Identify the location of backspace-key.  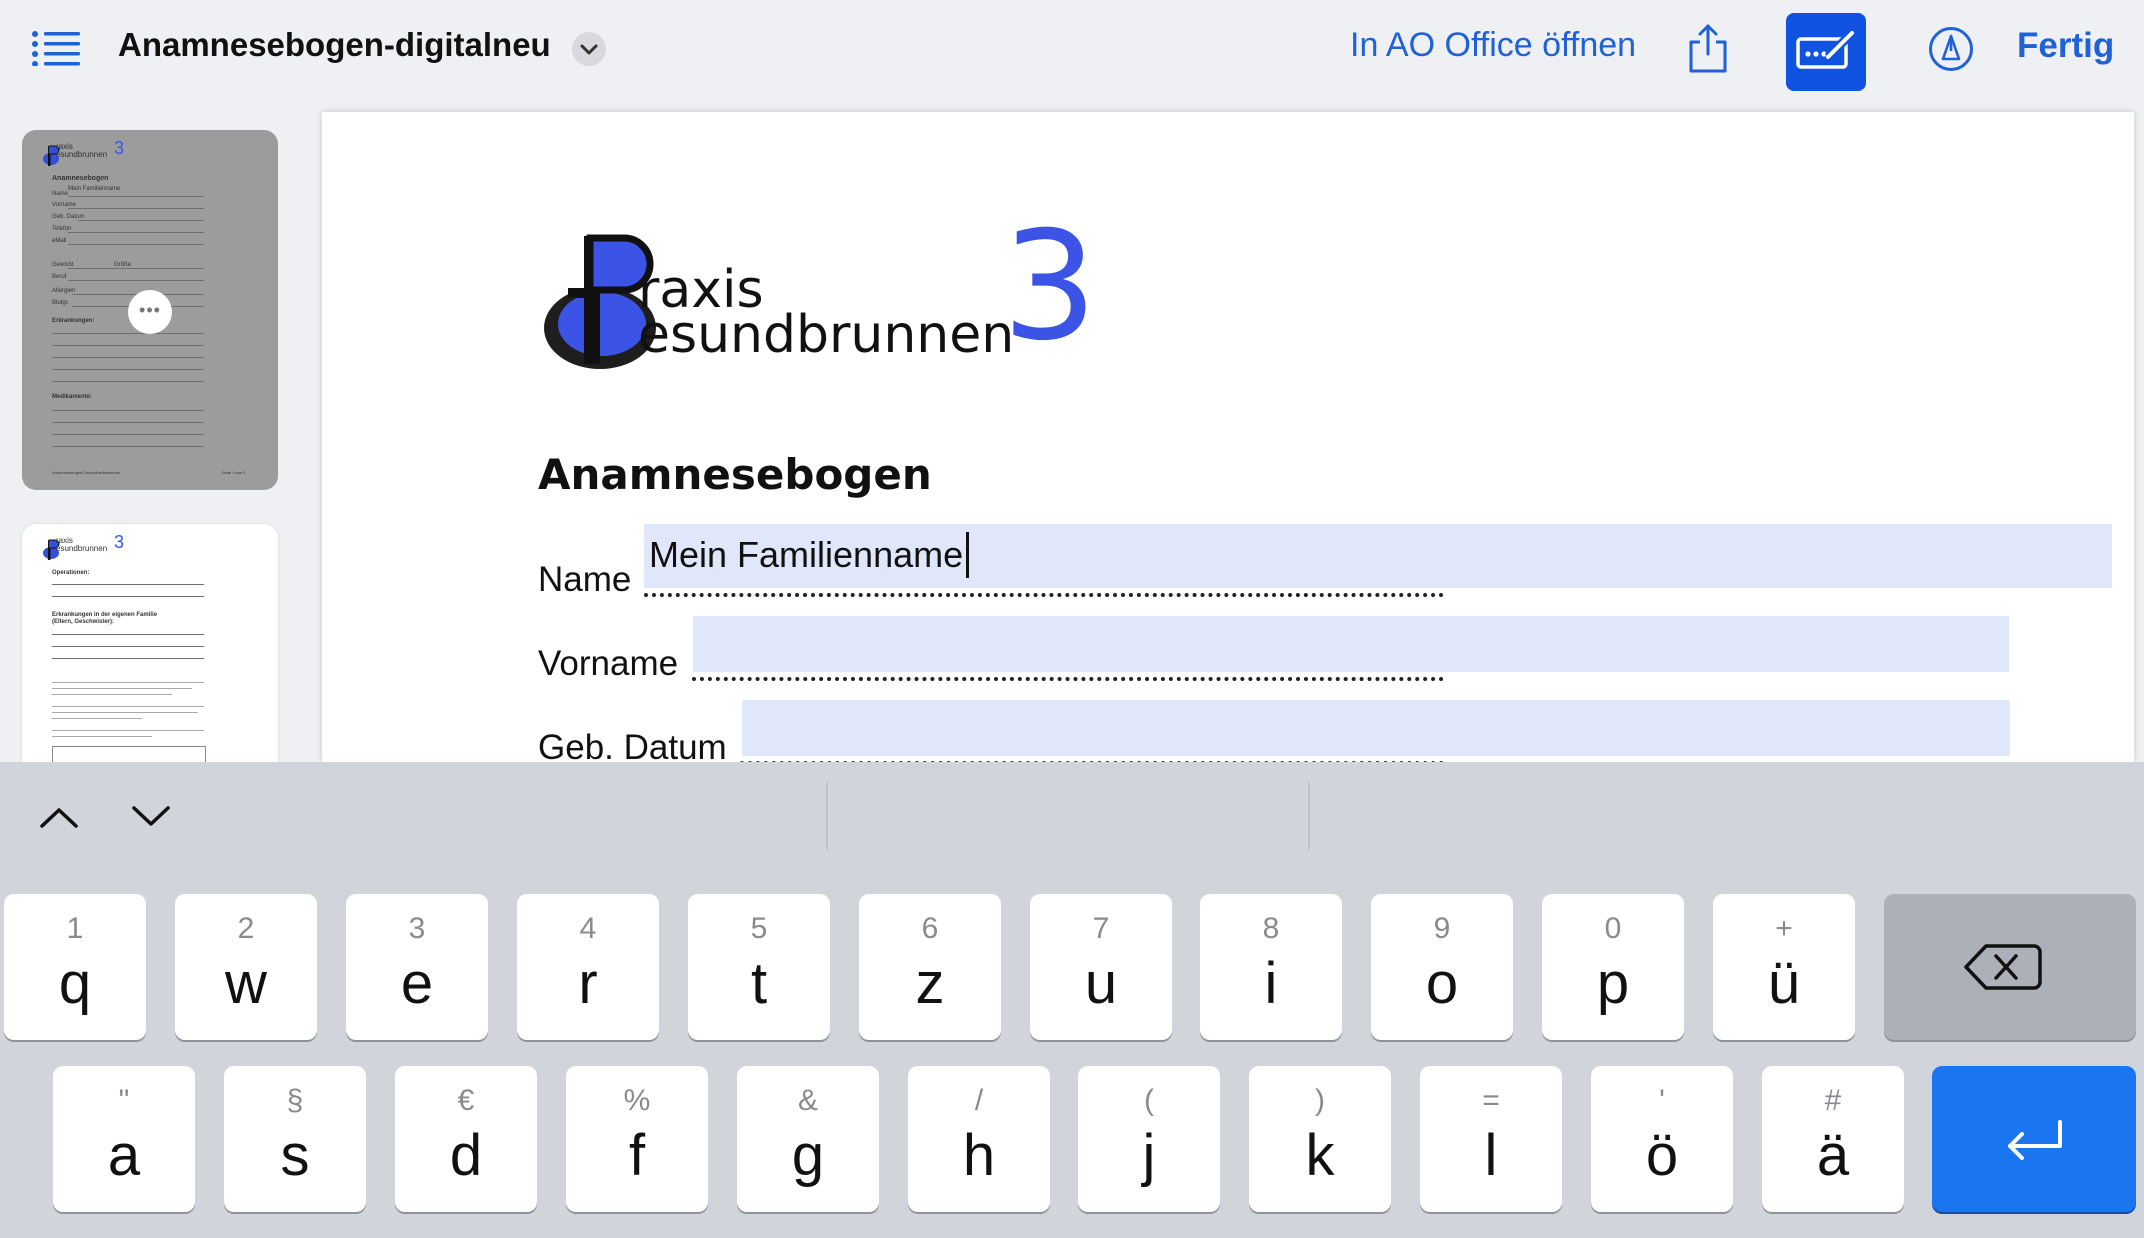
(2010, 967).